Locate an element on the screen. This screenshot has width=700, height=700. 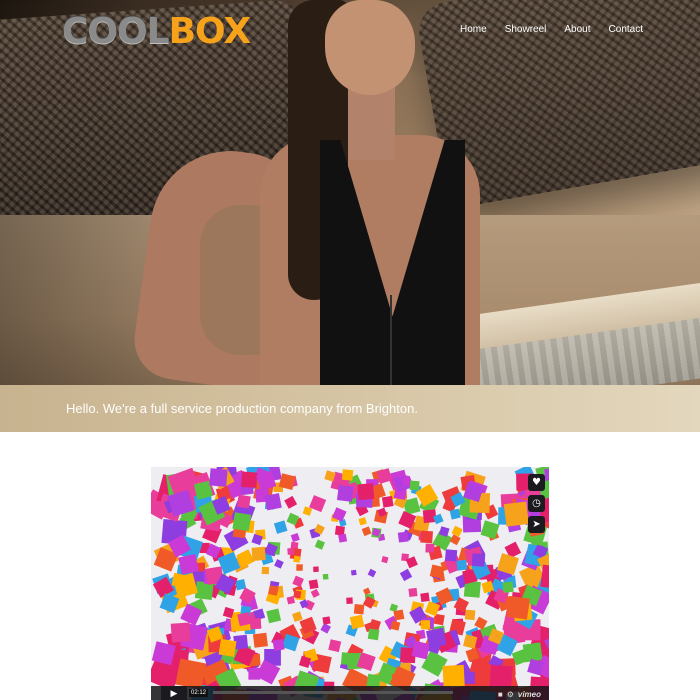
logo-box-text: BOX is located at coordinates (210, 31).